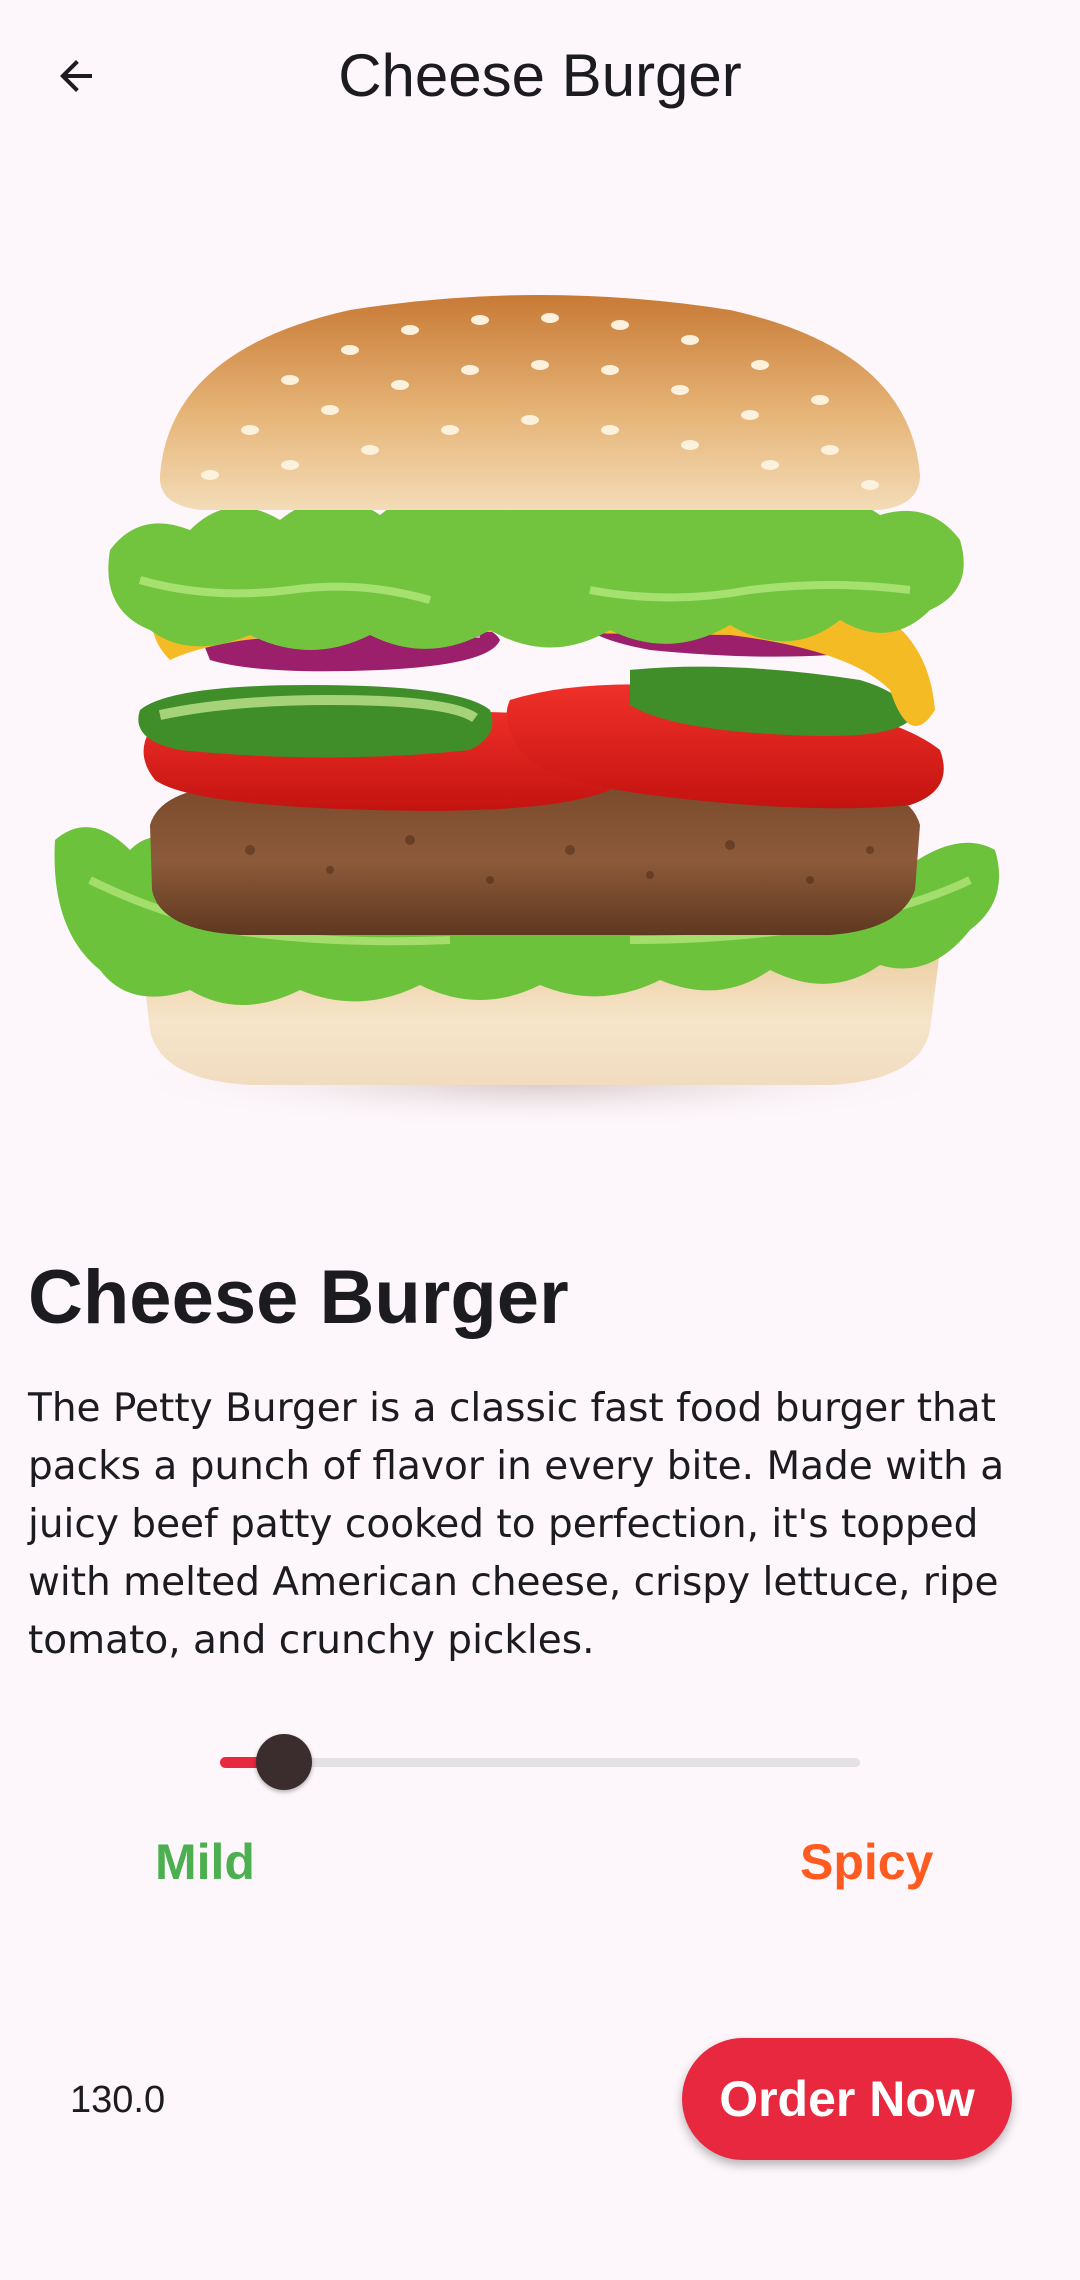  What do you see at coordinates (847, 2099) in the screenshot?
I see `order-now-button: Order Now` at bounding box center [847, 2099].